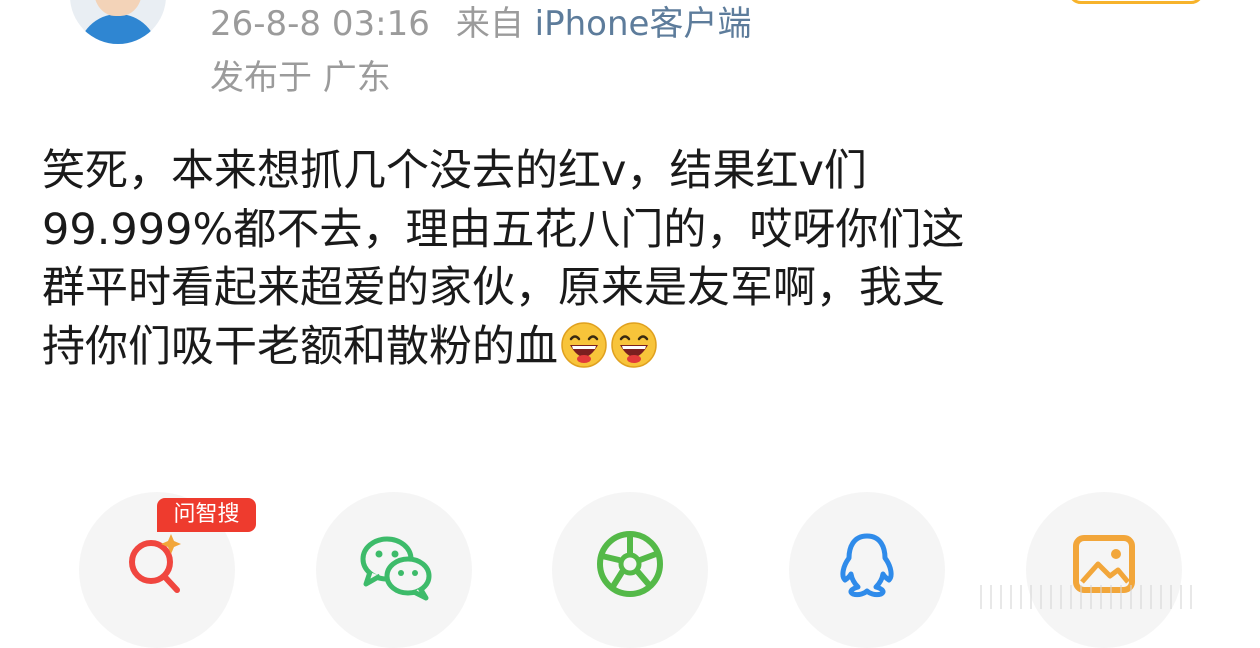 This screenshot has height=648, width=1260. I want to click on post-timestamp: 26-8-8 03:16, so click(320, 24).